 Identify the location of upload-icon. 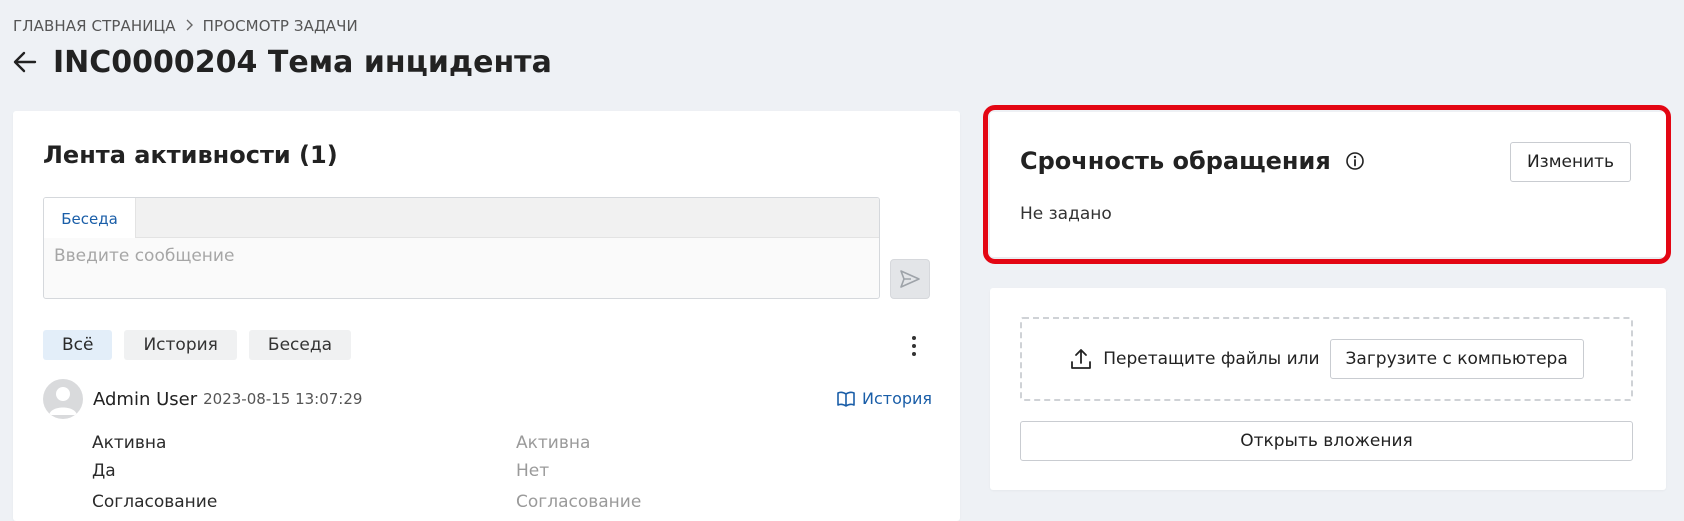
(1081, 359).